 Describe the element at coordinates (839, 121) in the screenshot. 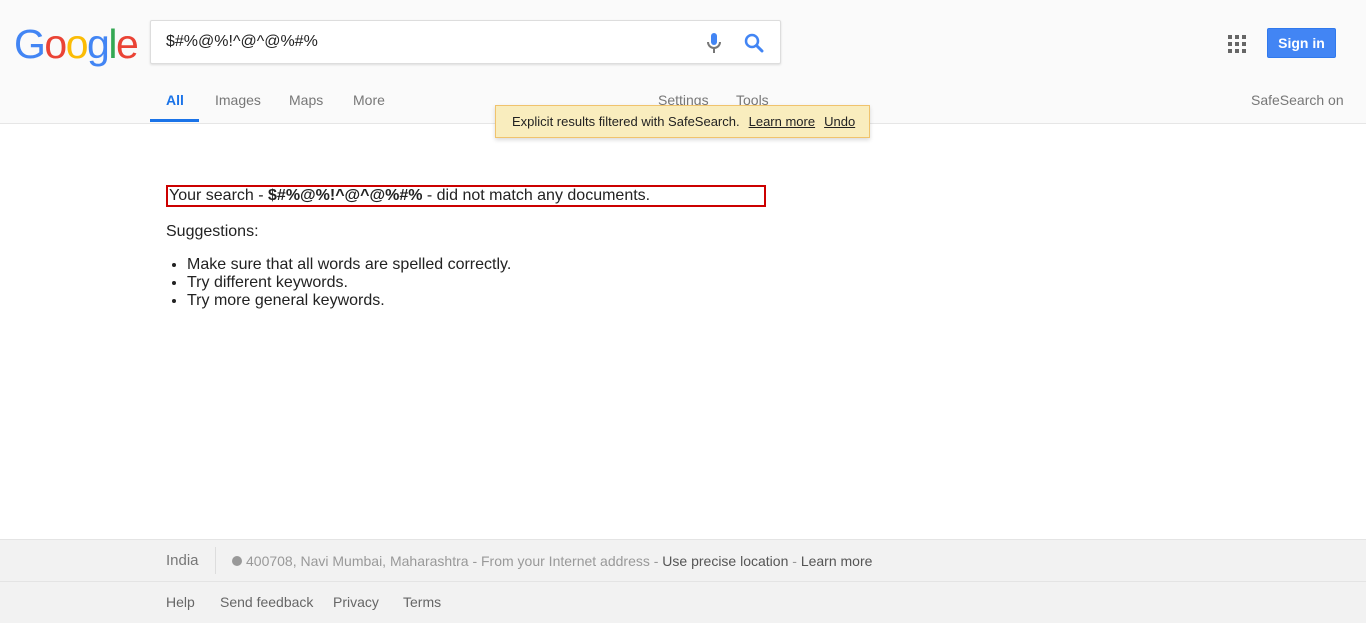

I see `safesearch-undo-link: Undo` at that location.